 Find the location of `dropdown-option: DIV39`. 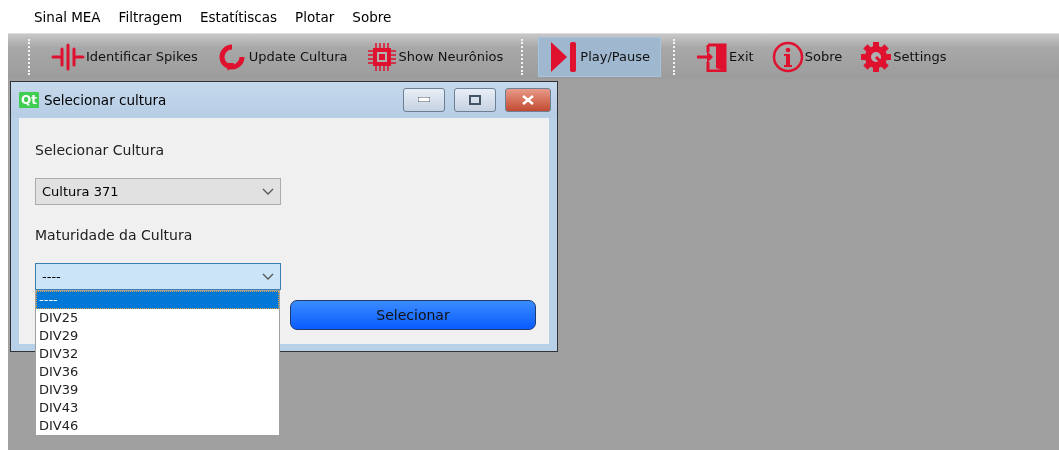

dropdown-option: DIV39 is located at coordinates (157, 390).